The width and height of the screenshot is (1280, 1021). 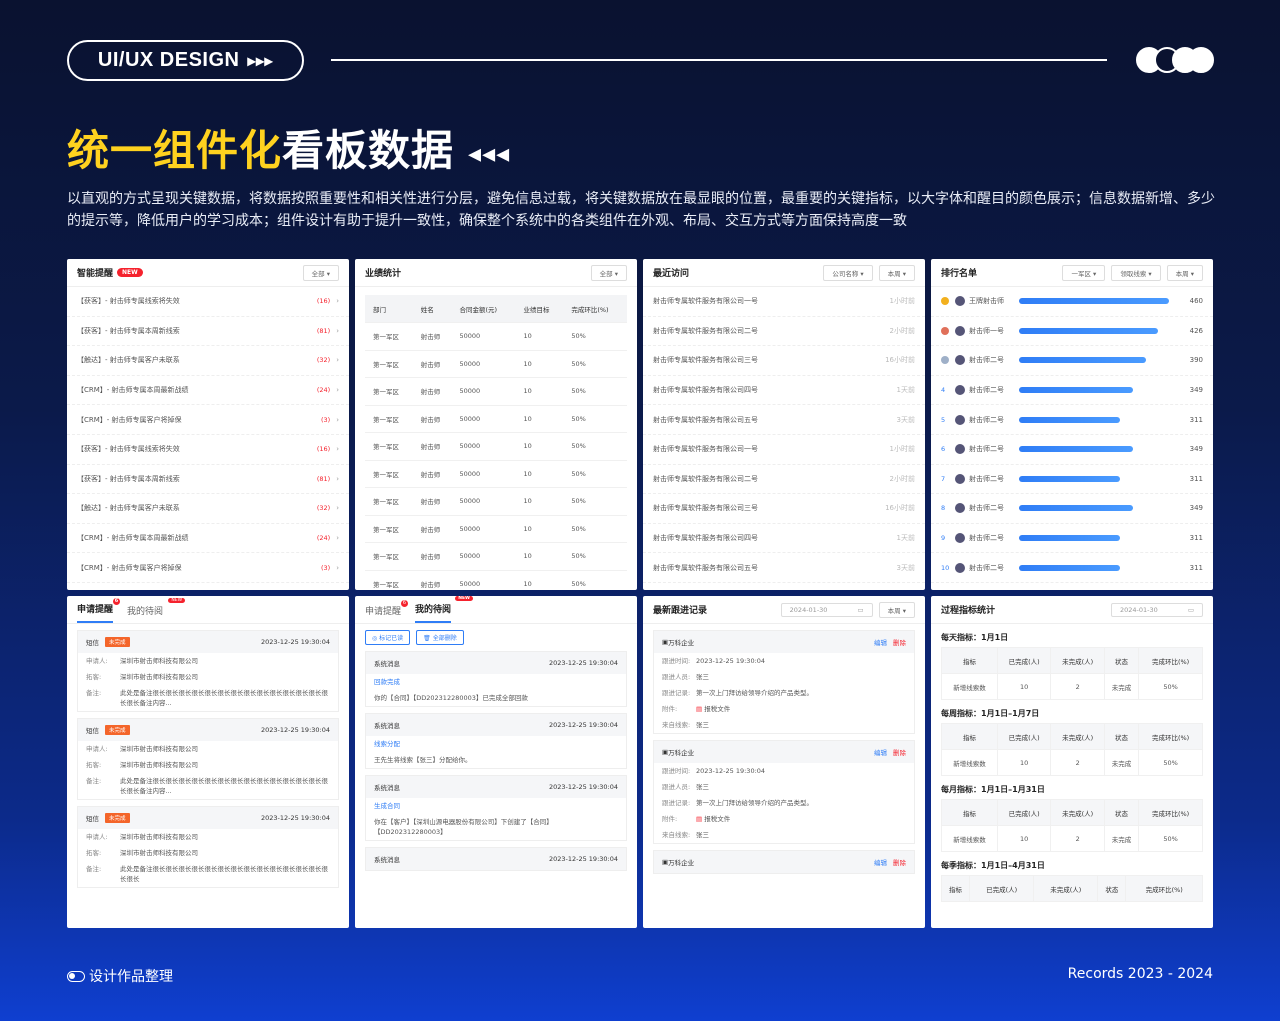 I want to click on rank-item: 王牌射击师 460, so click(x=1072, y=302).